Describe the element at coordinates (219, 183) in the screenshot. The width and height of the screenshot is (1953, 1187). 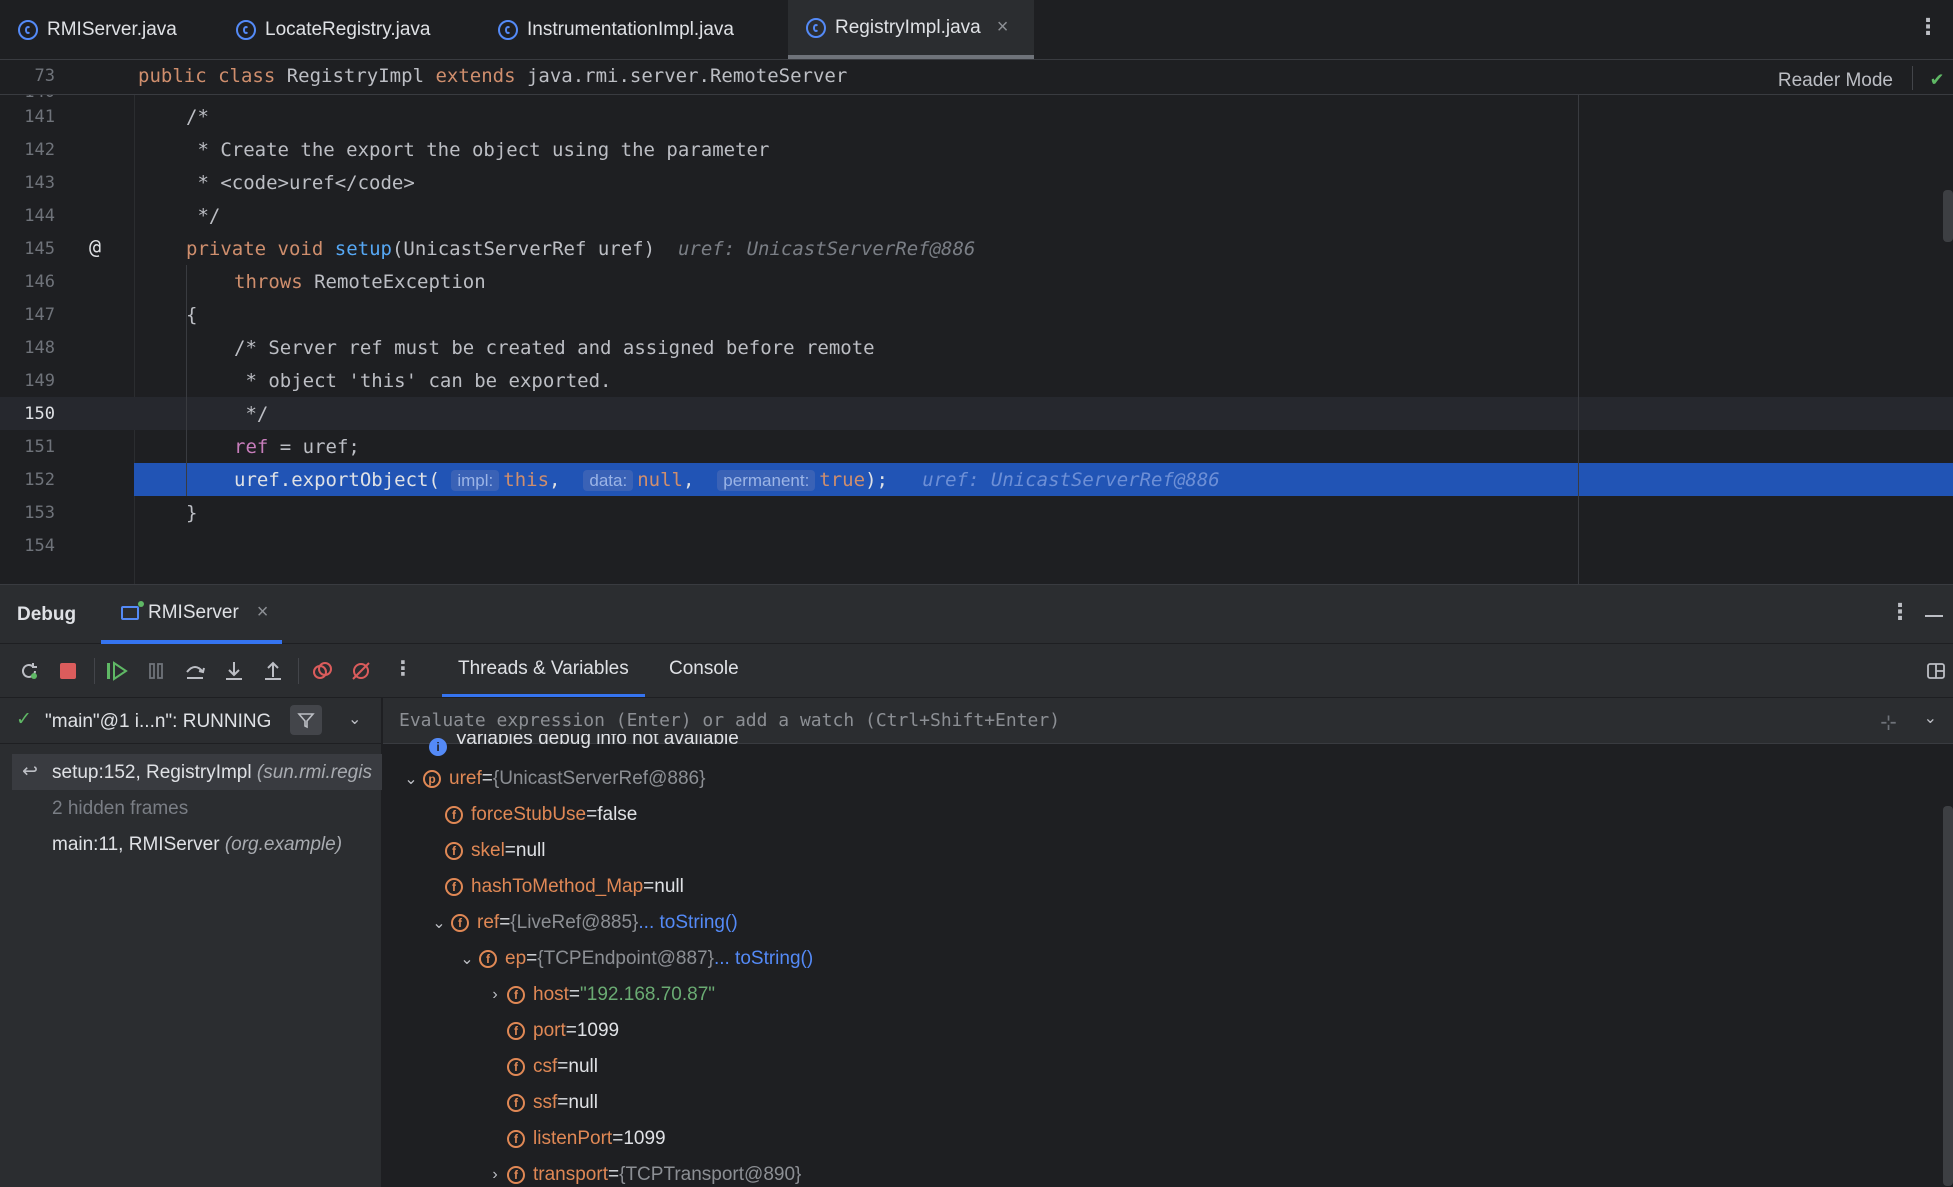
I see `code-line: 143 * <code>uref</code>` at that location.